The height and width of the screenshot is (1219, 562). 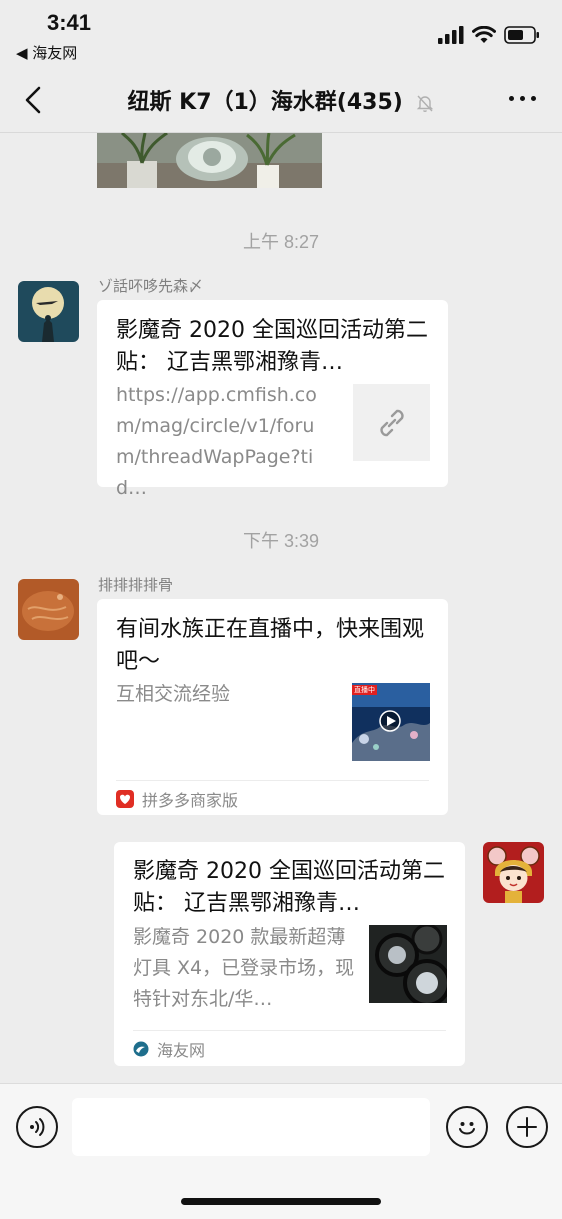 I want to click on more-options-button, so click(x=522, y=98).